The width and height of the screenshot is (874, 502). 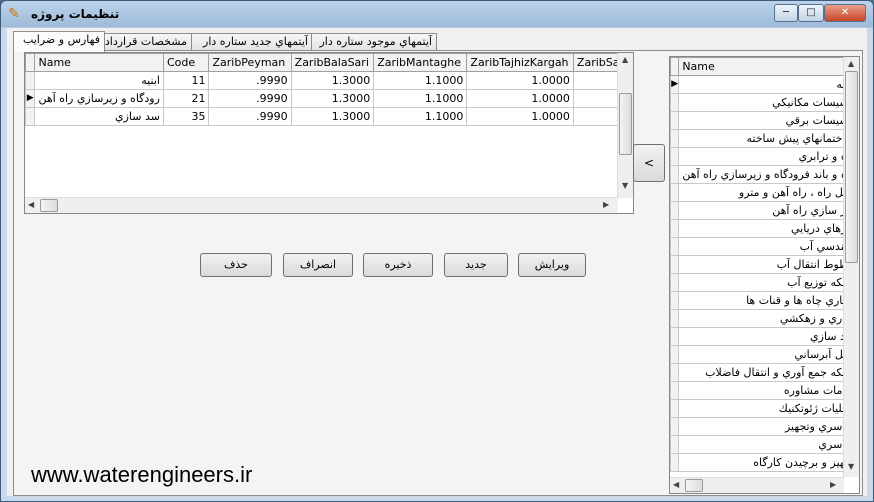 I want to click on cell-name: ابنيه, so click(x=99, y=80).